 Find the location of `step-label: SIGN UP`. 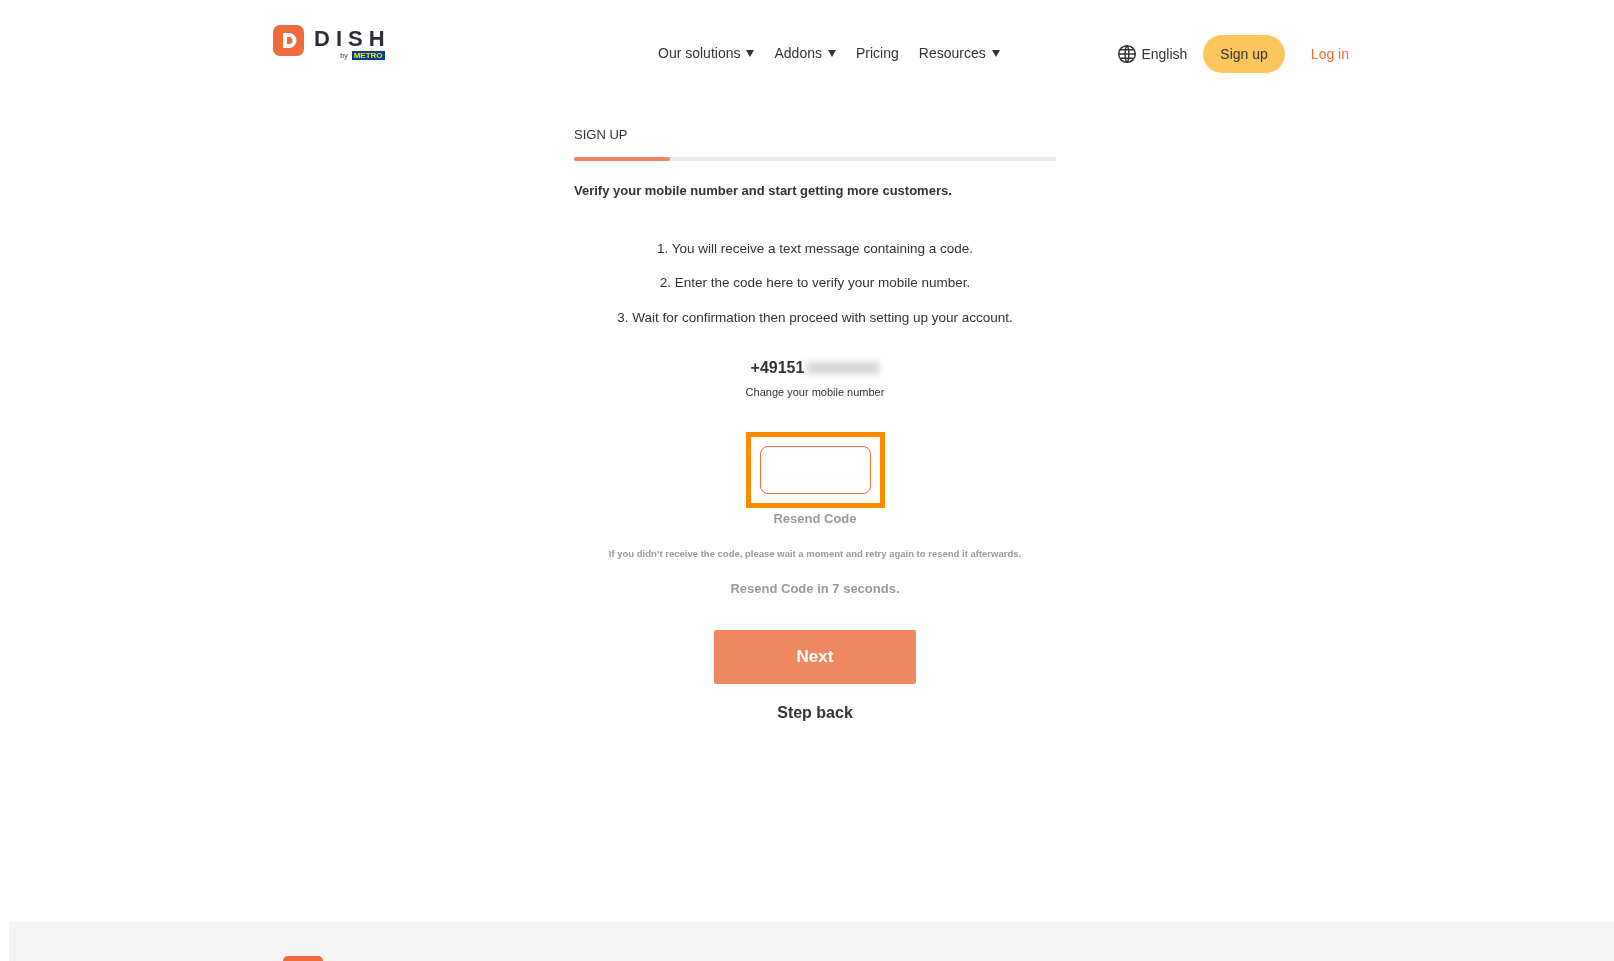

step-label: SIGN UP is located at coordinates (601, 135).